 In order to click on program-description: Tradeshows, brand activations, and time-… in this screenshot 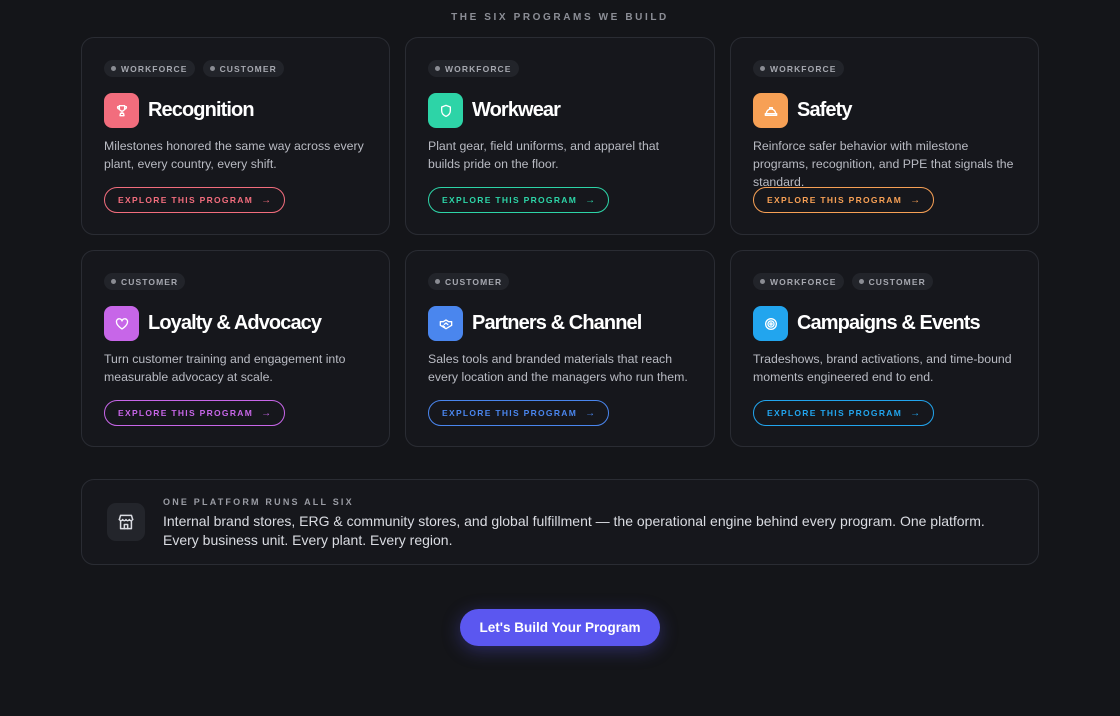, I will do `click(882, 368)`.